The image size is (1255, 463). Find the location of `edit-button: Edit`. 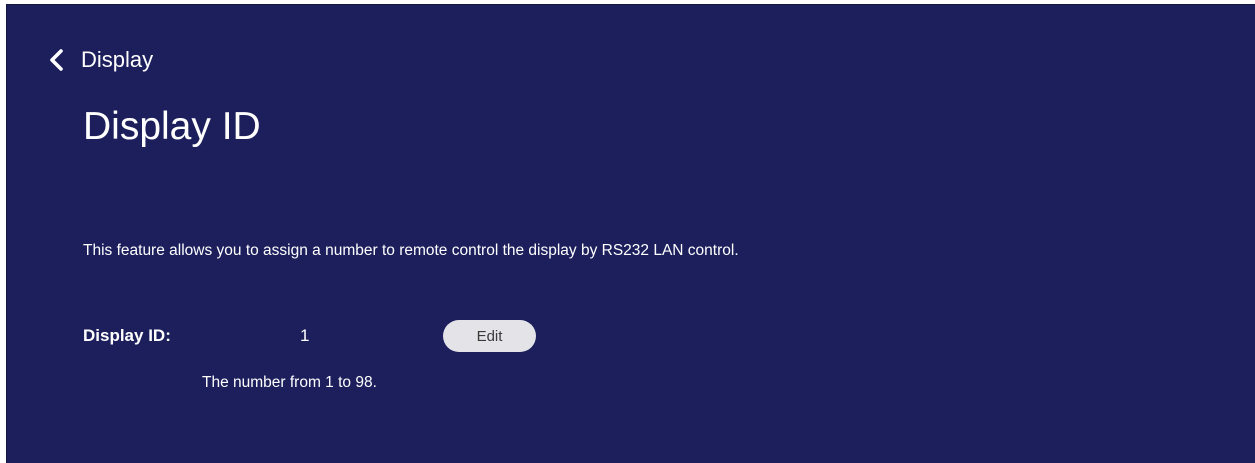

edit-button: Edit is located at coordinates (489, 336).